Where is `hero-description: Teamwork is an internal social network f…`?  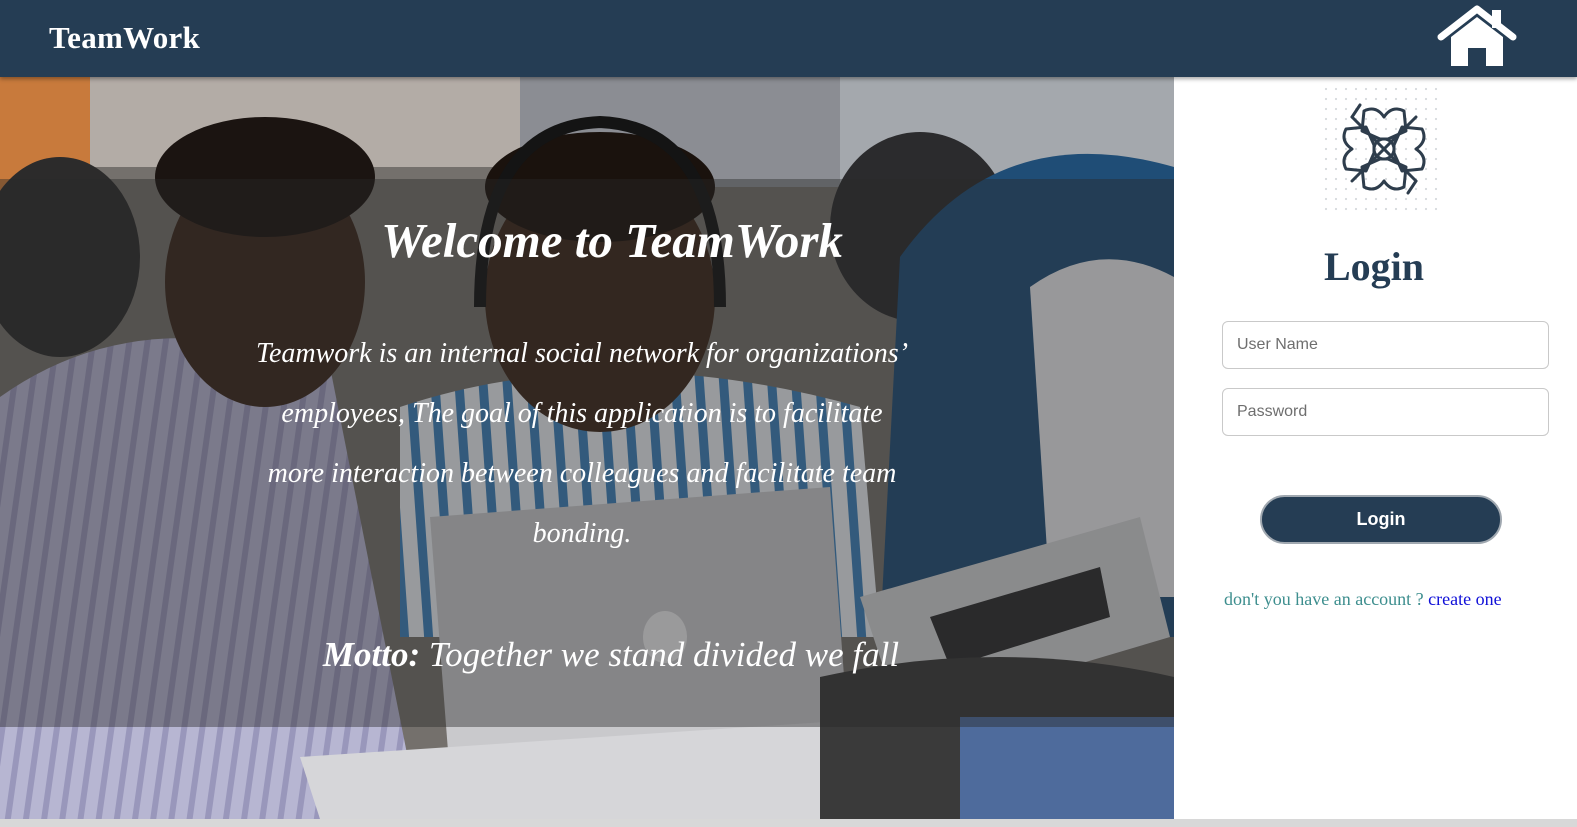
hero-description: Teamwork is an internal social network f… is located at coordinates (582, 443).